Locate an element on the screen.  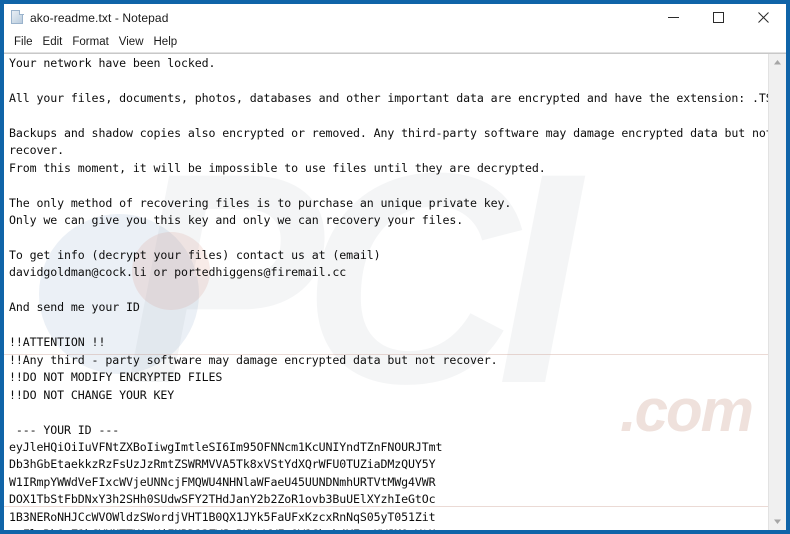
menu-bar: File Edit Format View Help is located at coordinates (395, 42).